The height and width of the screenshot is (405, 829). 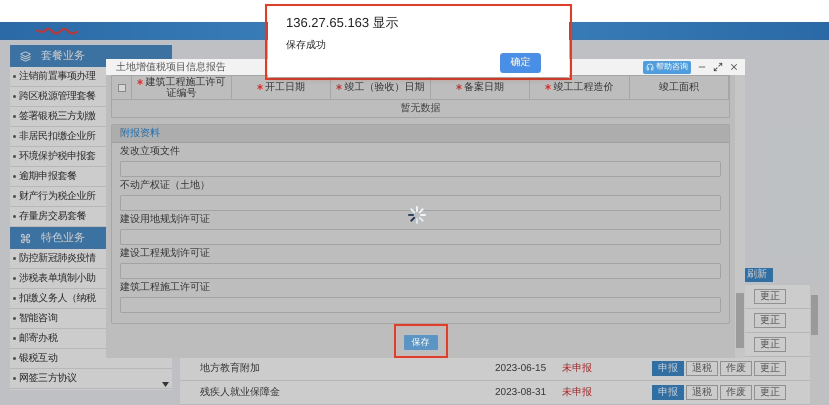 What do you see at coordinates (122, 88) in the screenshot?
I see `select-all-checkbox` at bounding box center [122, 88].